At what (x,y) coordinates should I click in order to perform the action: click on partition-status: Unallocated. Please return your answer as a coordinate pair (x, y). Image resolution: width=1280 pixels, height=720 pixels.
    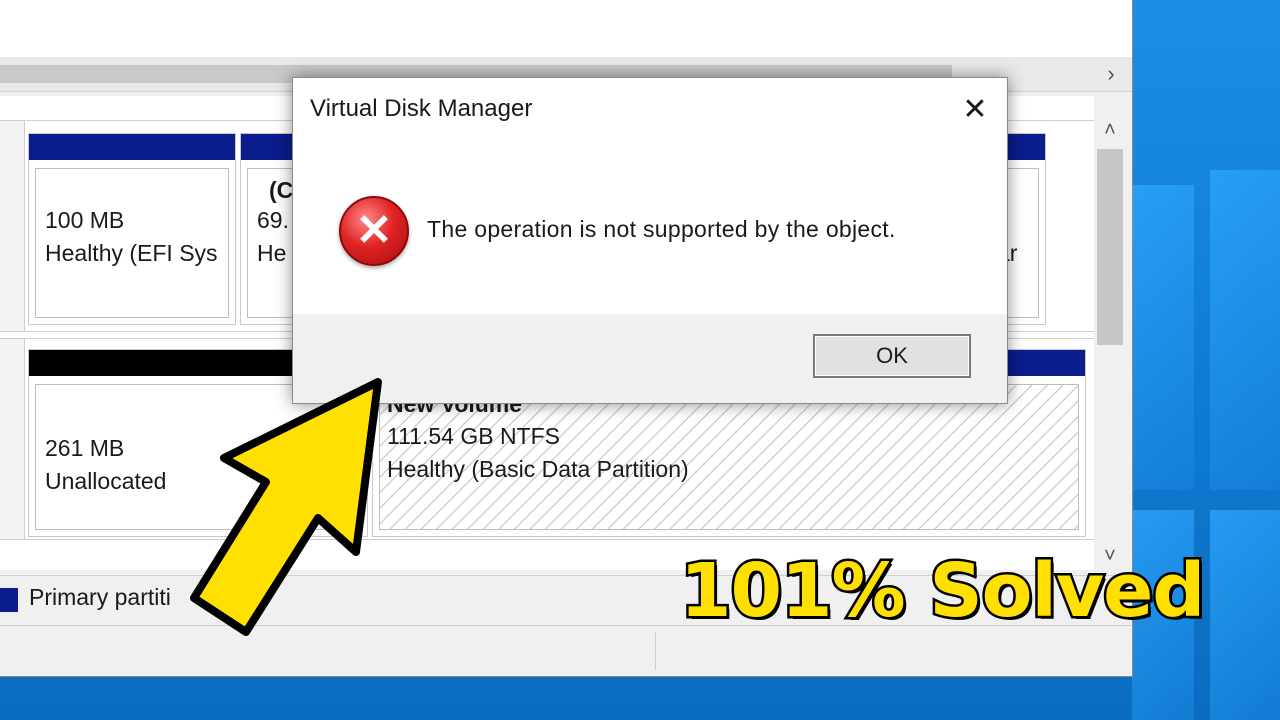
    Looking at the image, I should click on (106, 481).